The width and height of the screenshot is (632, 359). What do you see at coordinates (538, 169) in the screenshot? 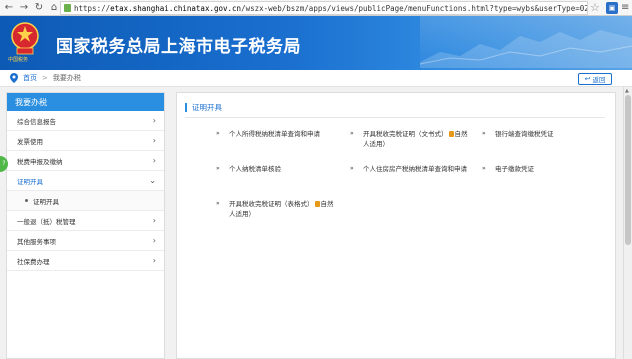
I see `link-electronic-payment-voucher: » 电子缴款凭证` at bounding box center [538, 169].